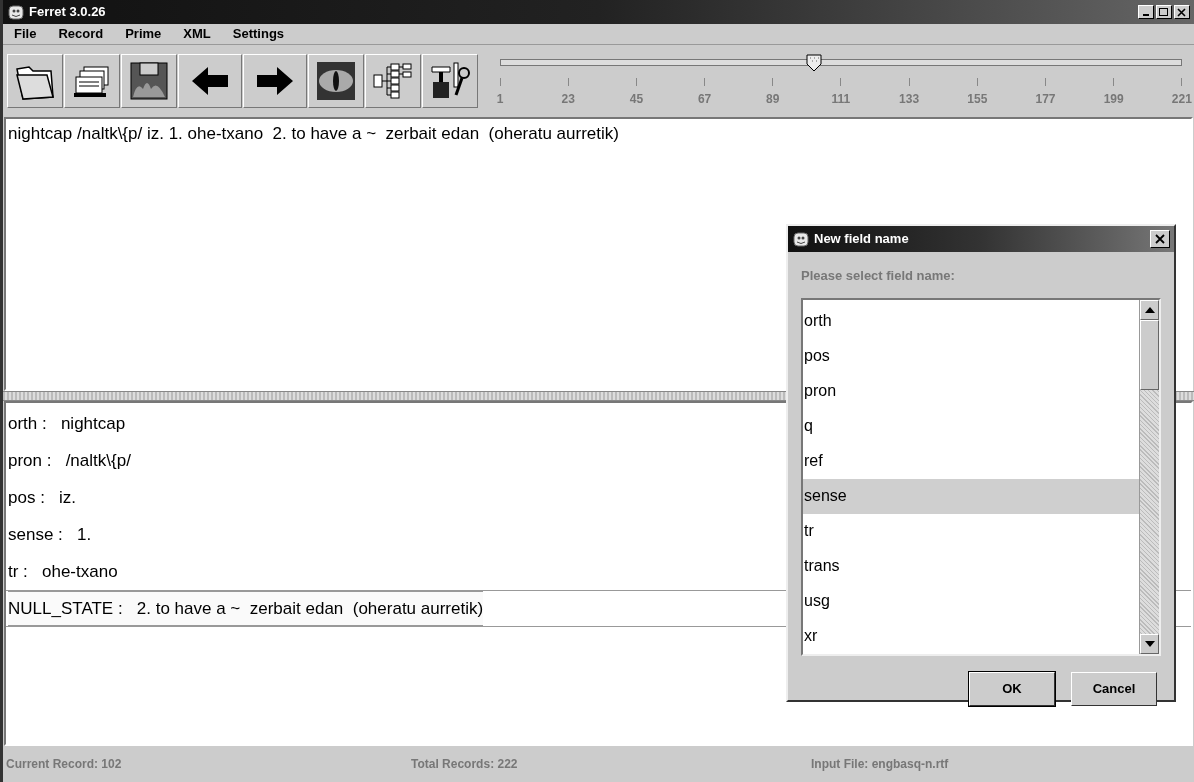  Describe the element at coordinates (841, 99) in the screenshot. I see `tick-label: 111` at that location.